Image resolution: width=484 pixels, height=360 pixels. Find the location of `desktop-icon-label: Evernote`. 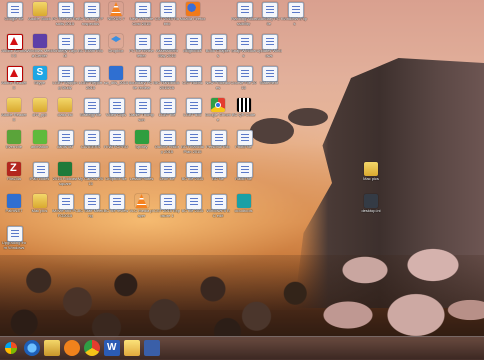

desktop-icon-label: Evernote is located at coordinates (13, 147).